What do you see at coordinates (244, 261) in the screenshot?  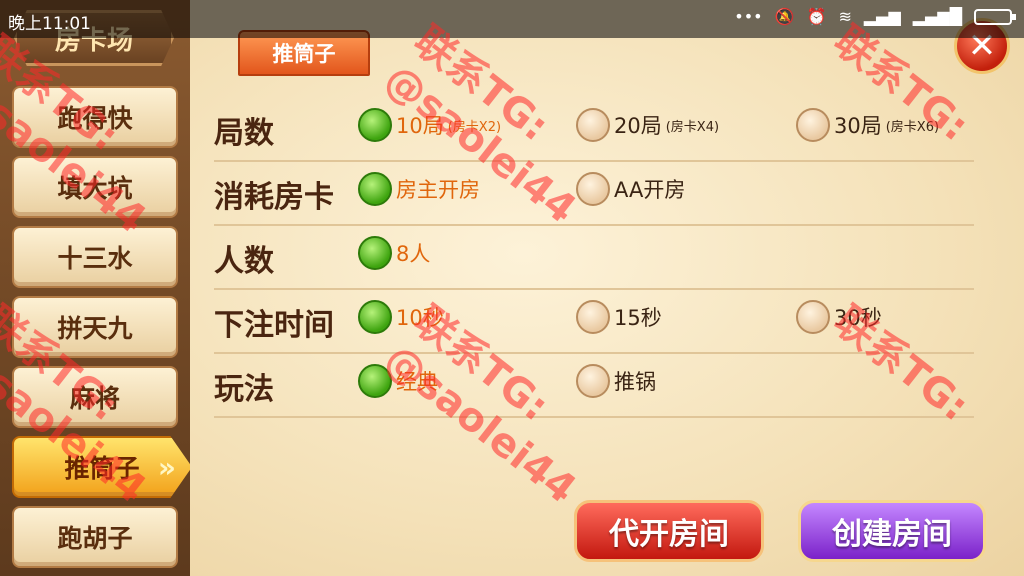 I see `players-label: 人数` at bounding box center [244, 261].